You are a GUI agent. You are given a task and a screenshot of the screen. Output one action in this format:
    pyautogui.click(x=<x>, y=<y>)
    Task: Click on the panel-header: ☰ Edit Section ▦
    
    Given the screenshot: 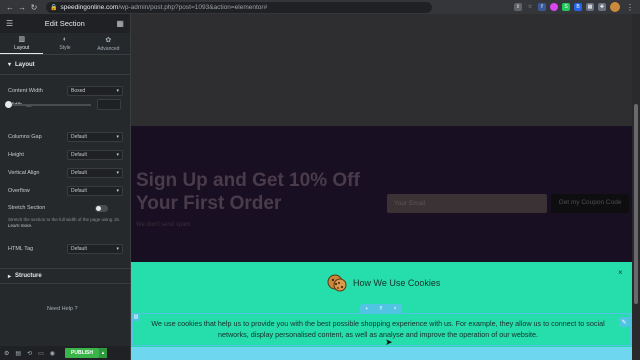 What is the action you would take?
    pyautogui.click(x=65, y=23)
    